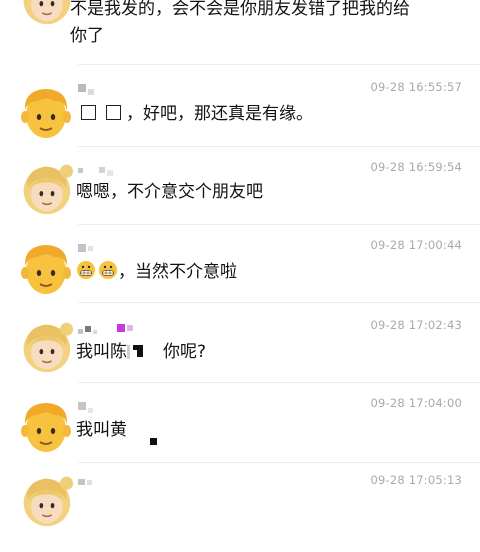  Describe the element at coordinates (240, 9) in the screenshot. I see `message-text-line: 不是我发的，会不会是你朋友发错了把我的给` at that location.